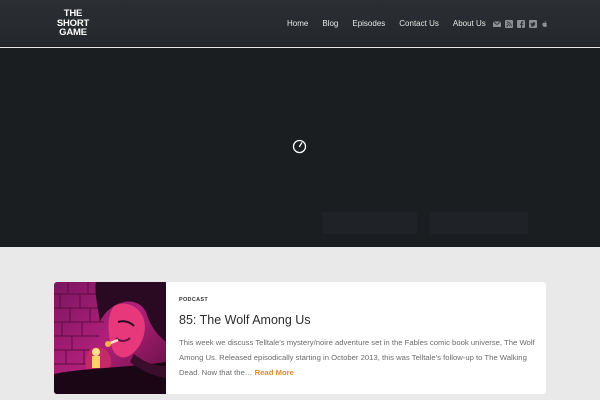 The width and height of the screenshot is (600, 400). Describe the element at coordinates (509, 23) in the screenshot. I see `rss-icon` at that location.